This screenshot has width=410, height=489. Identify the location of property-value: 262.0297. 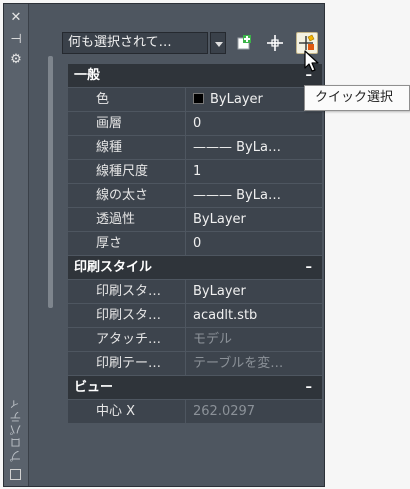
(254, 411).